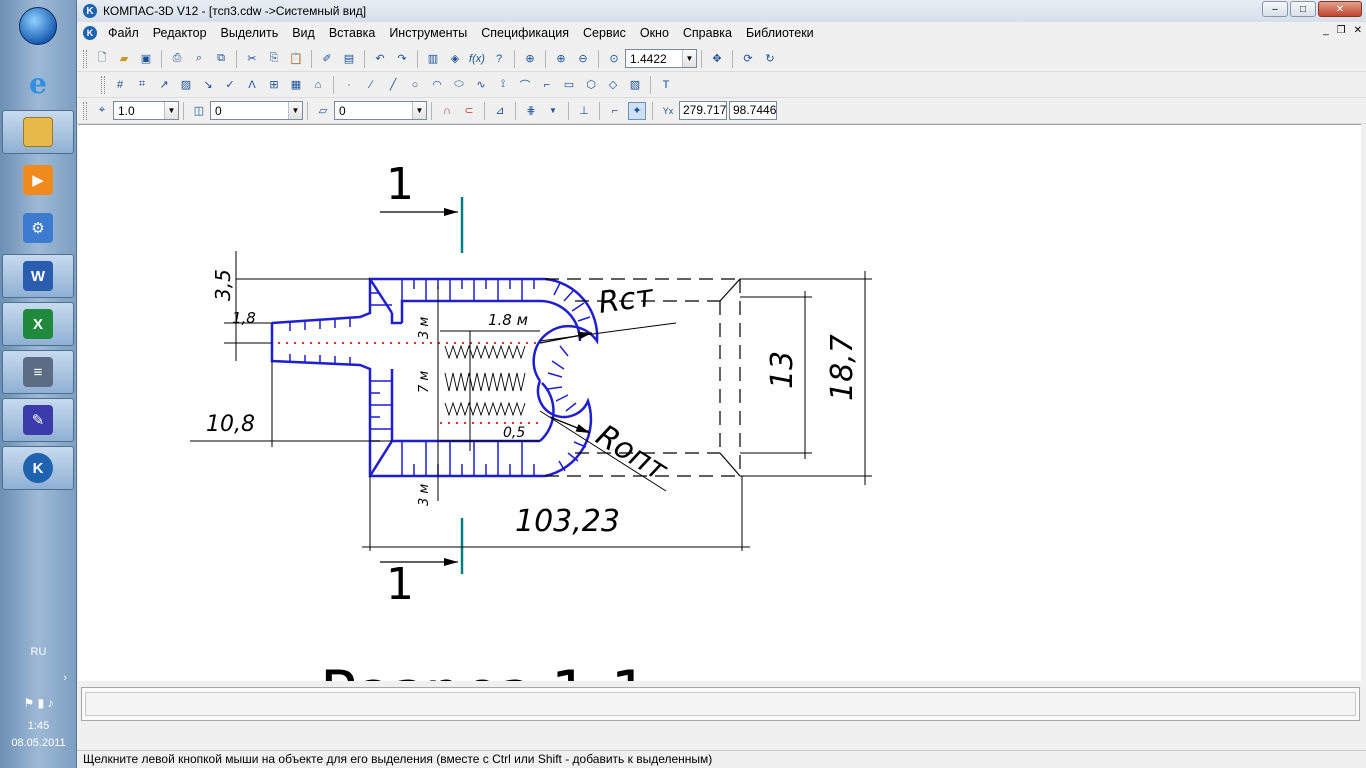 The width and height of the screenshot is (1366, 768). What do you see at coordinates (583, 59) in the screenshot?
I see `zoom-out-icon: ⊖` at bounding box center [583, 59].